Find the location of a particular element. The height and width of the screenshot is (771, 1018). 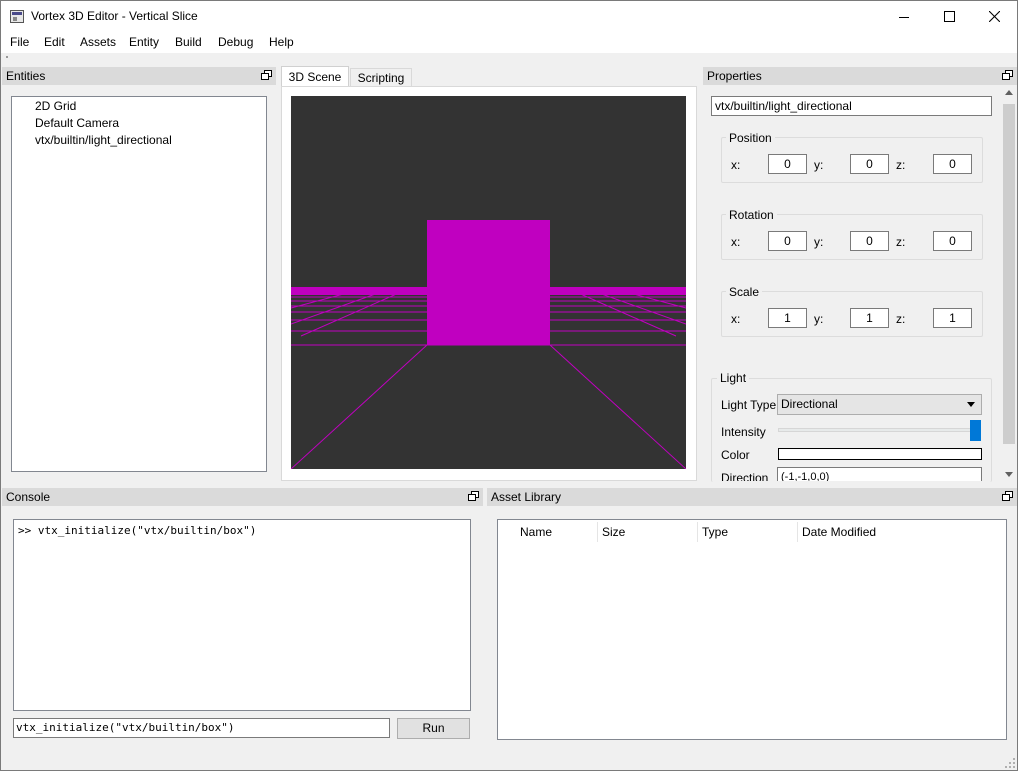

position-label: Position is located at coordinates (750, 138).